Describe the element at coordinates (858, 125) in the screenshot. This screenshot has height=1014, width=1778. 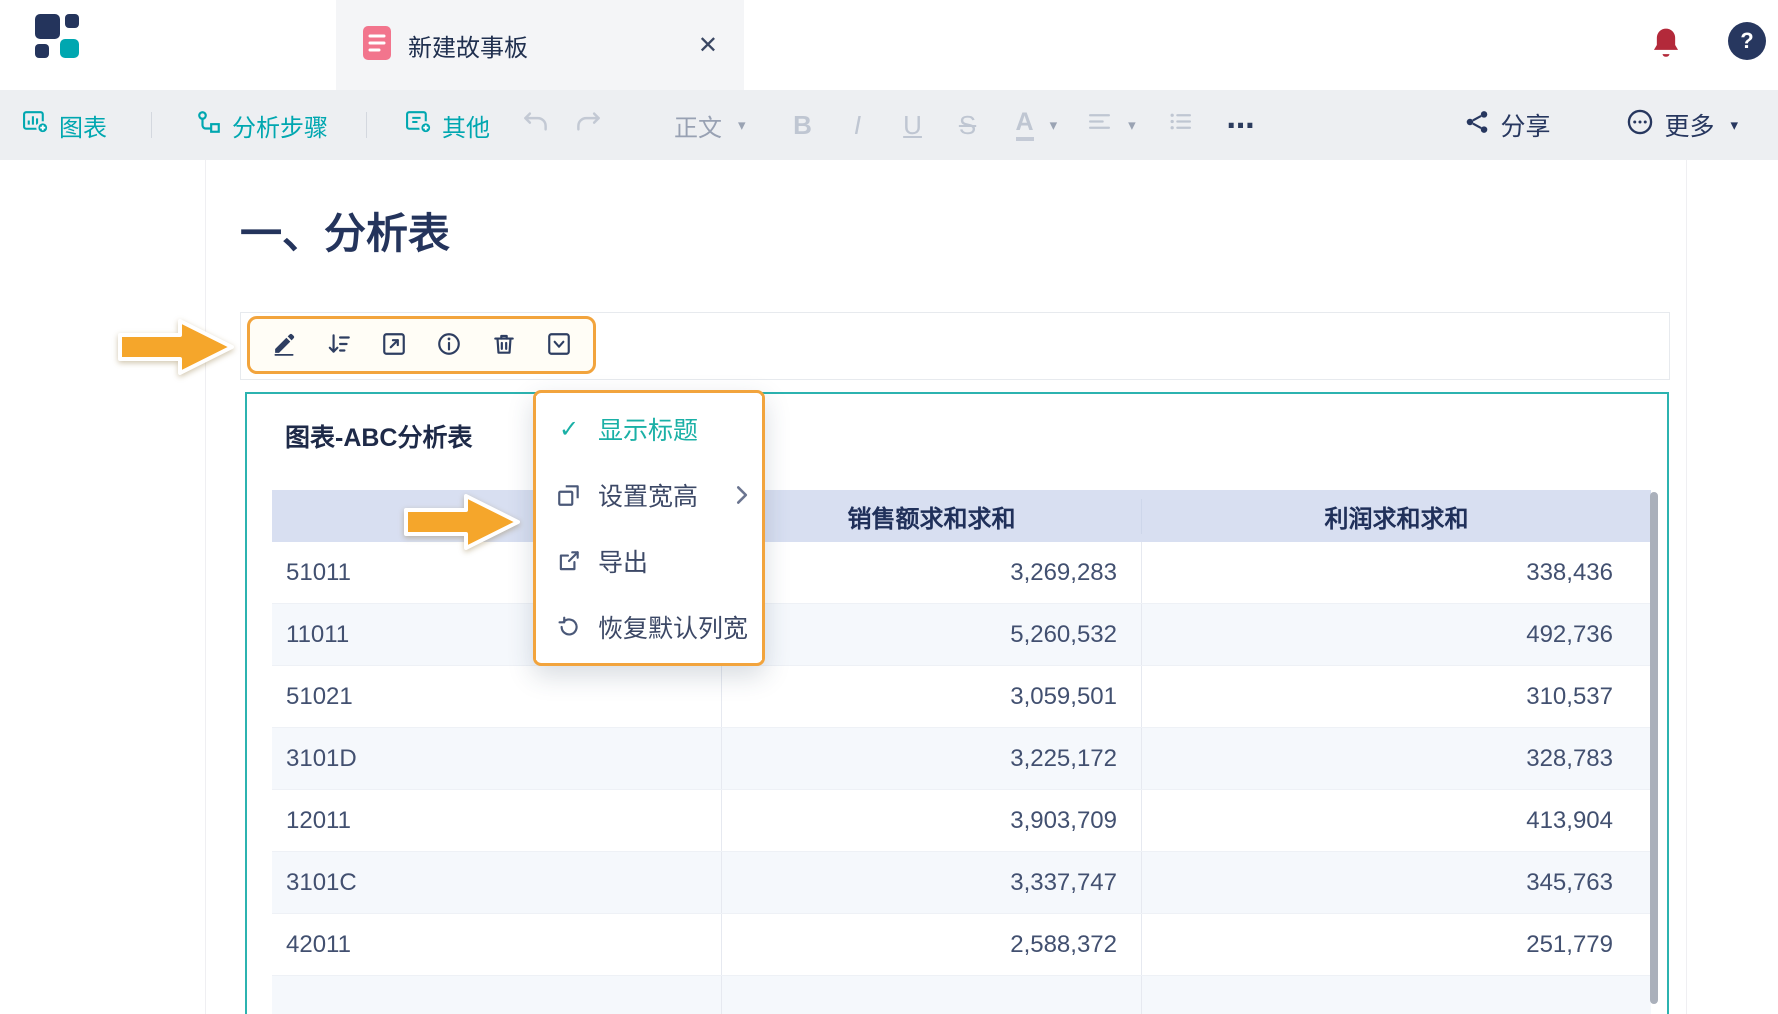
I see `italic-button: I` at that location.